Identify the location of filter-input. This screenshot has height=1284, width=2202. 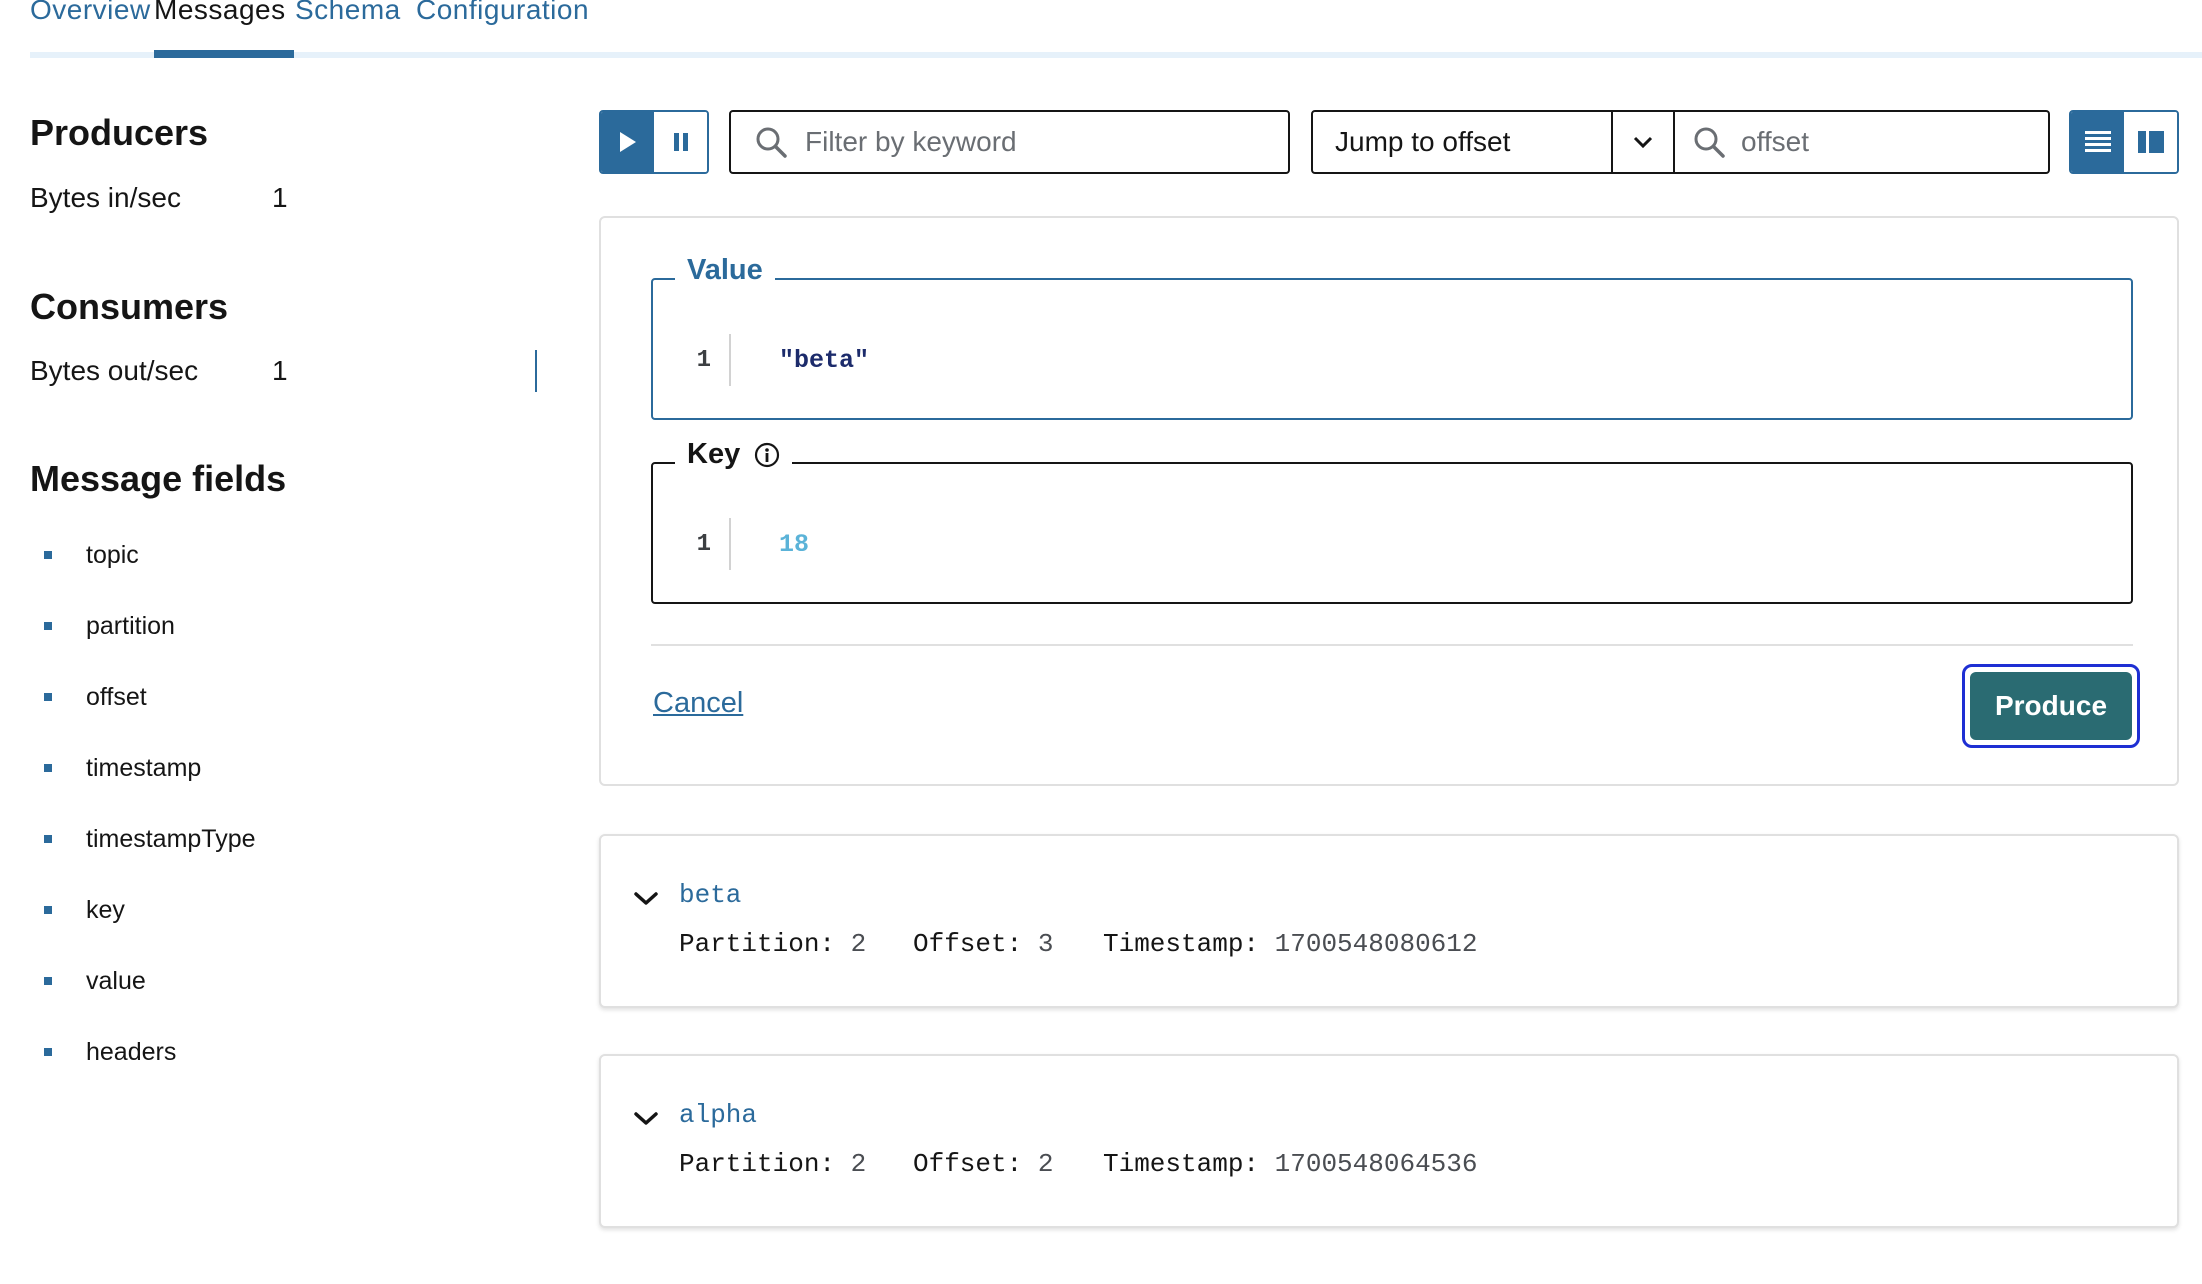
(1046, 142).